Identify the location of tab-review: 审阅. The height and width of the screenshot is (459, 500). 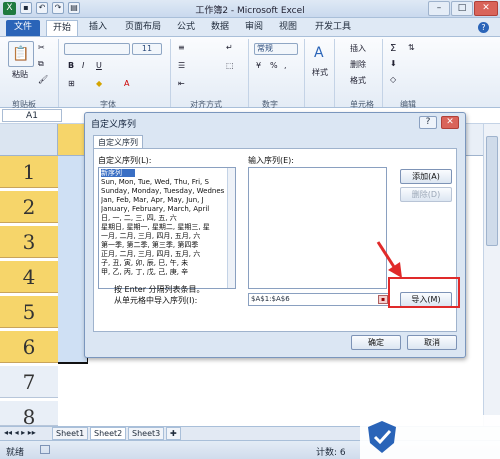
(254, 28).